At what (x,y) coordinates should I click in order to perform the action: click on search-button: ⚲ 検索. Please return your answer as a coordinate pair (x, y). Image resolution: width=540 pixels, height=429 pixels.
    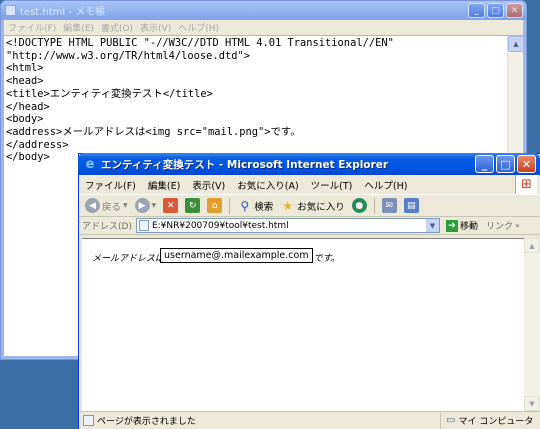
    Looking at the image, I should click on (255, 205).